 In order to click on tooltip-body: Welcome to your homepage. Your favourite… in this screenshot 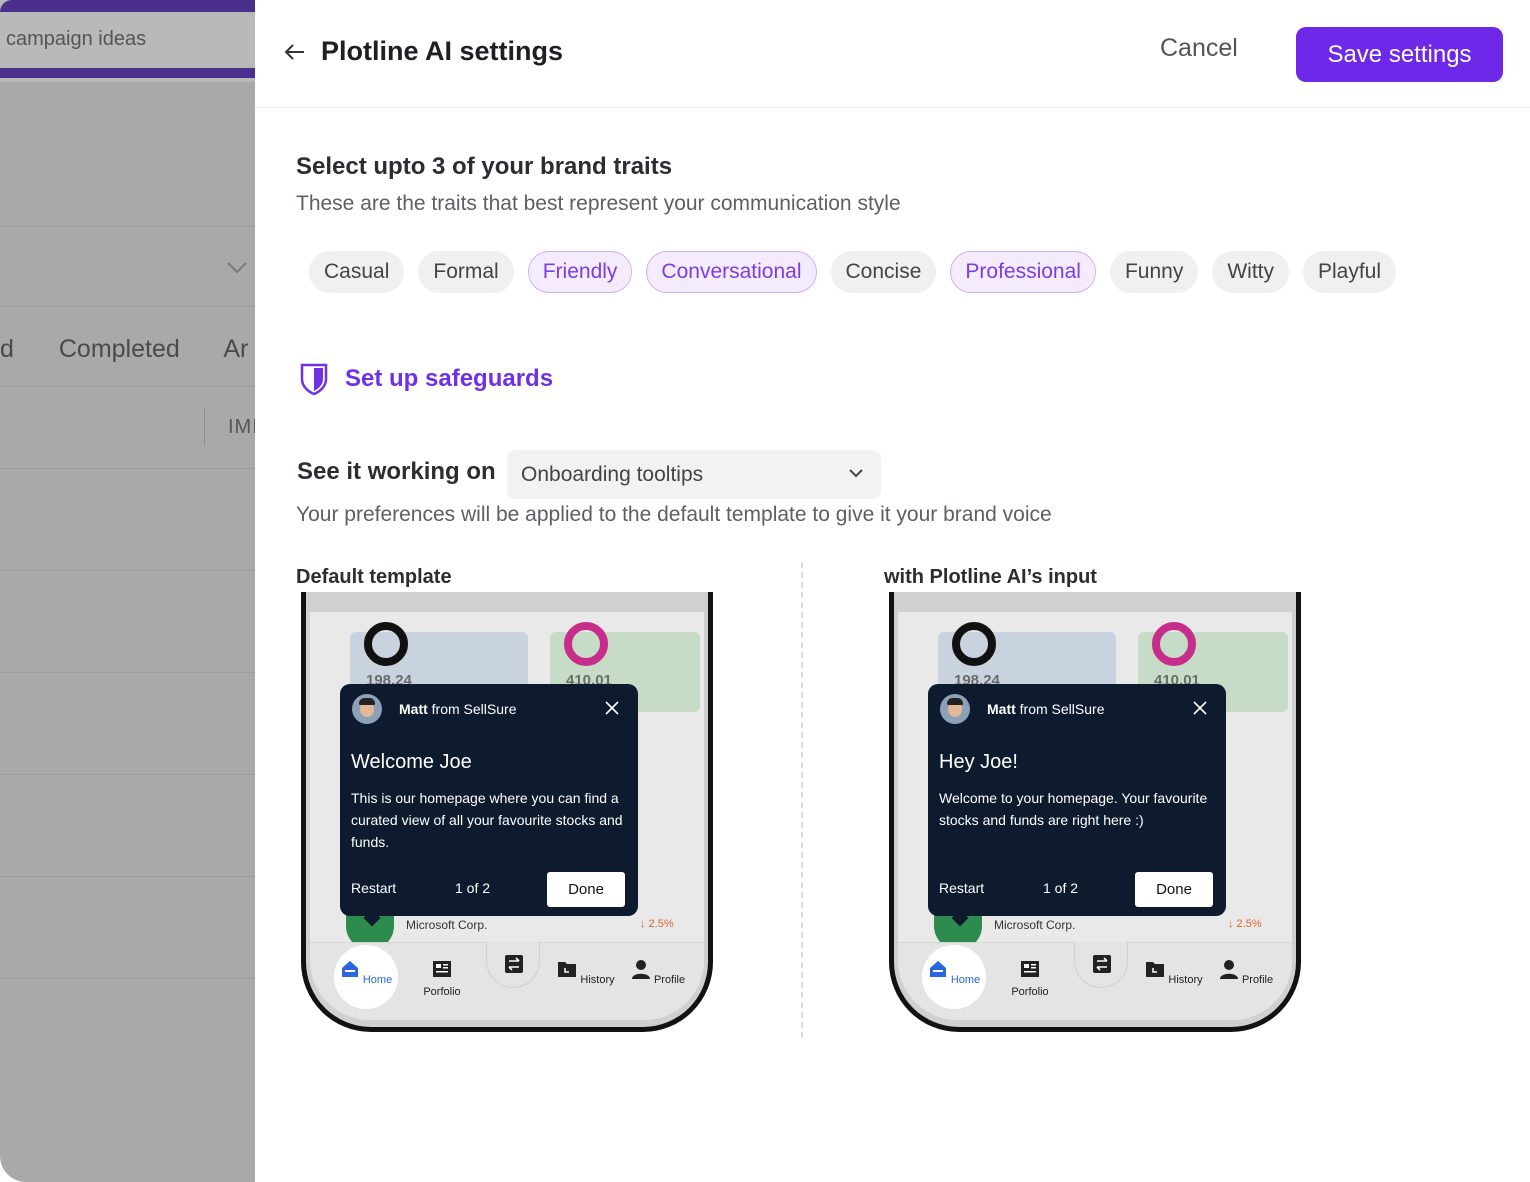, I will do `click(1073, 809)`.